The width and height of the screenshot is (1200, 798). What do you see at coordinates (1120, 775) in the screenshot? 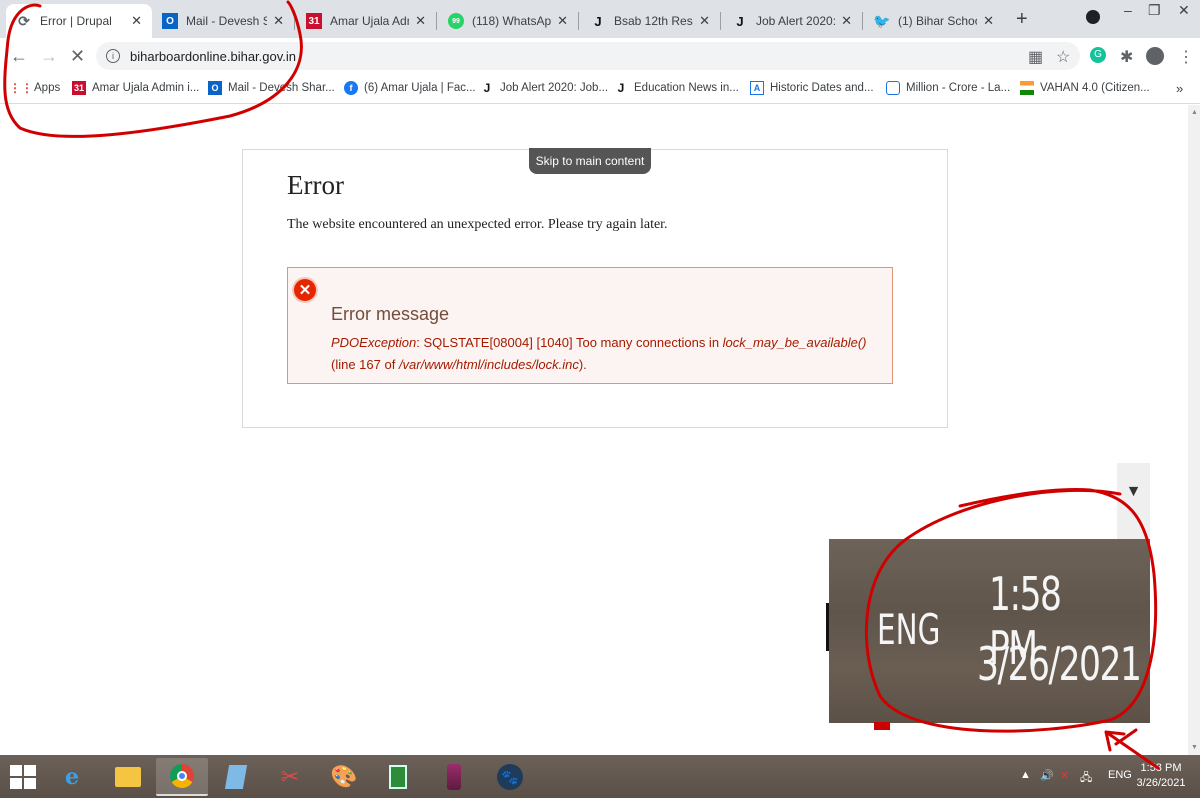
I see `taskbar-language: ENG` at bounding box center [1120, 775].